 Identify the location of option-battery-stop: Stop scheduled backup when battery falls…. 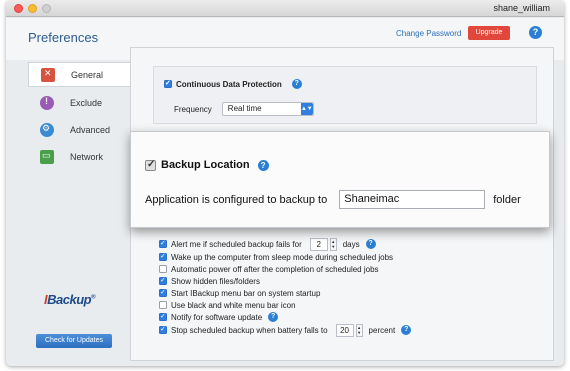
(285, 330).